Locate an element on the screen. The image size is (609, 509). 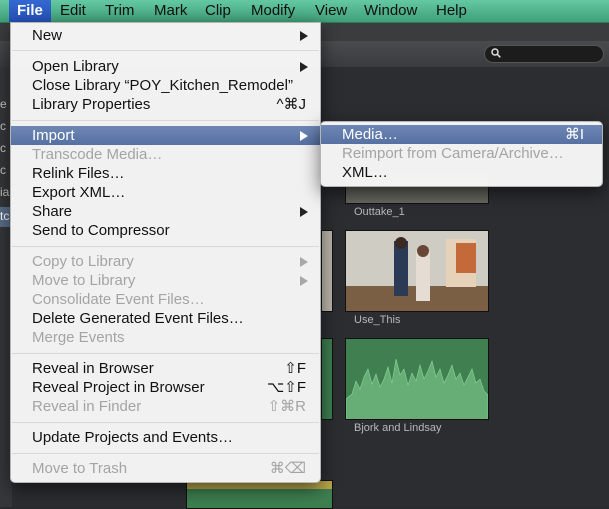
menu-item-label: Move to Library is located at coordinates (84, 280).